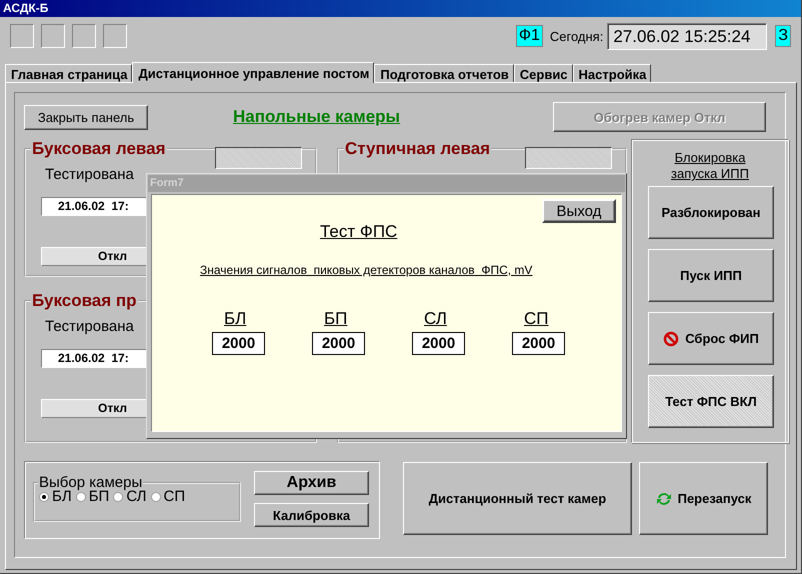 Image resolution: width=802 pixels, height=574 pixels. What do you see at coordinates (783, 36) in the screenshot?
I see `z-badge: З` at bounding box center [783, 36].